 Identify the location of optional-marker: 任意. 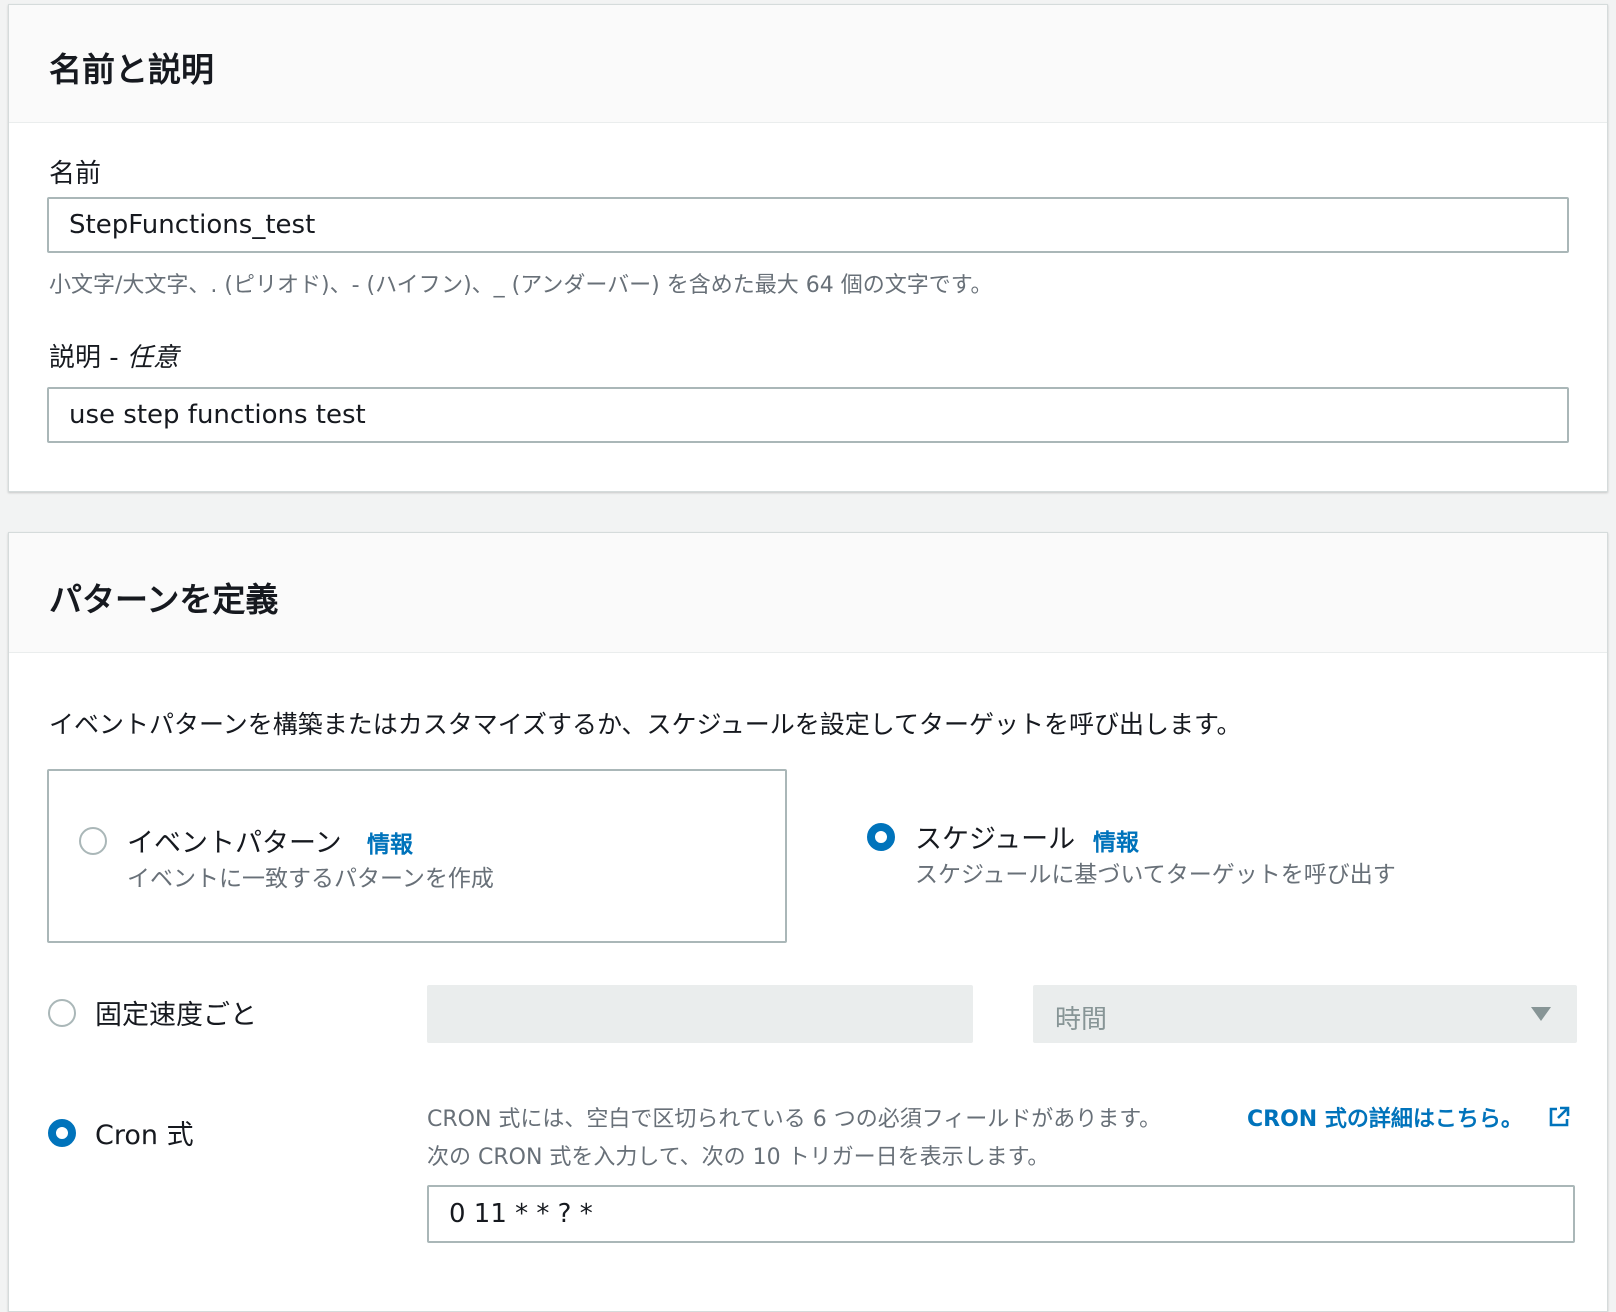
(152, 358).